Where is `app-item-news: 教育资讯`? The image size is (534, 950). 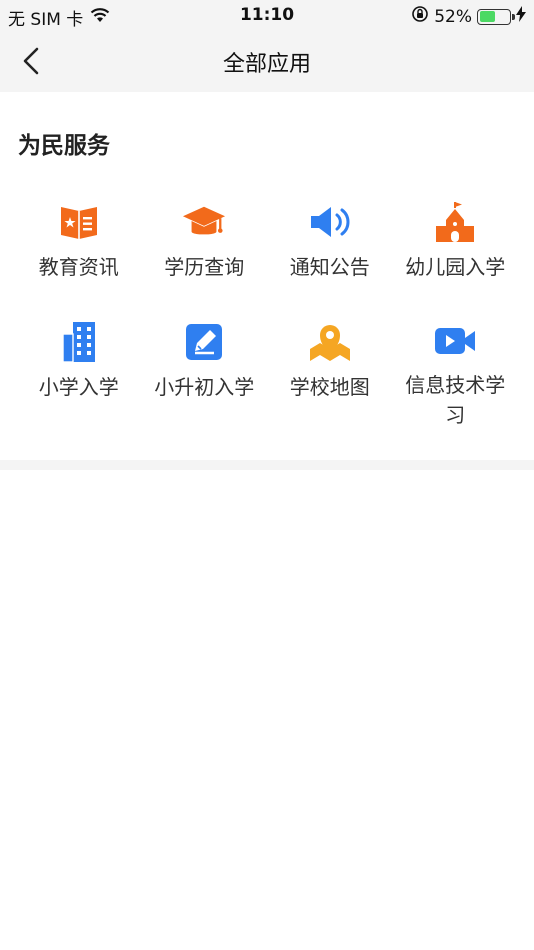 app-item-news: 教育资讯 is located at coordinates (79, 255).